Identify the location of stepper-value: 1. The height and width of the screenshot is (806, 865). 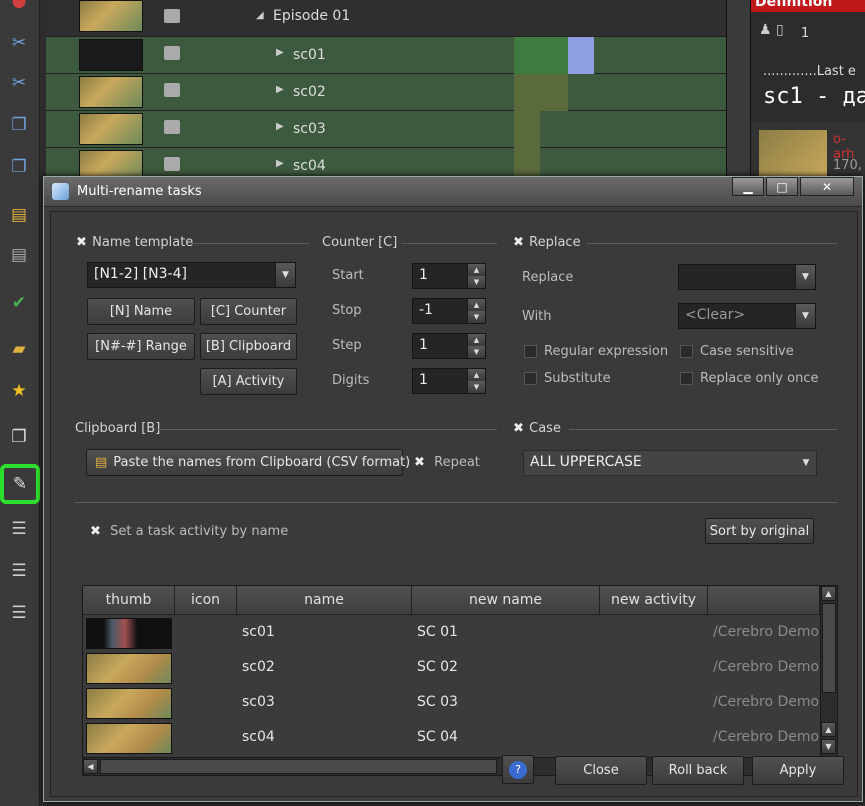
(423, 275).